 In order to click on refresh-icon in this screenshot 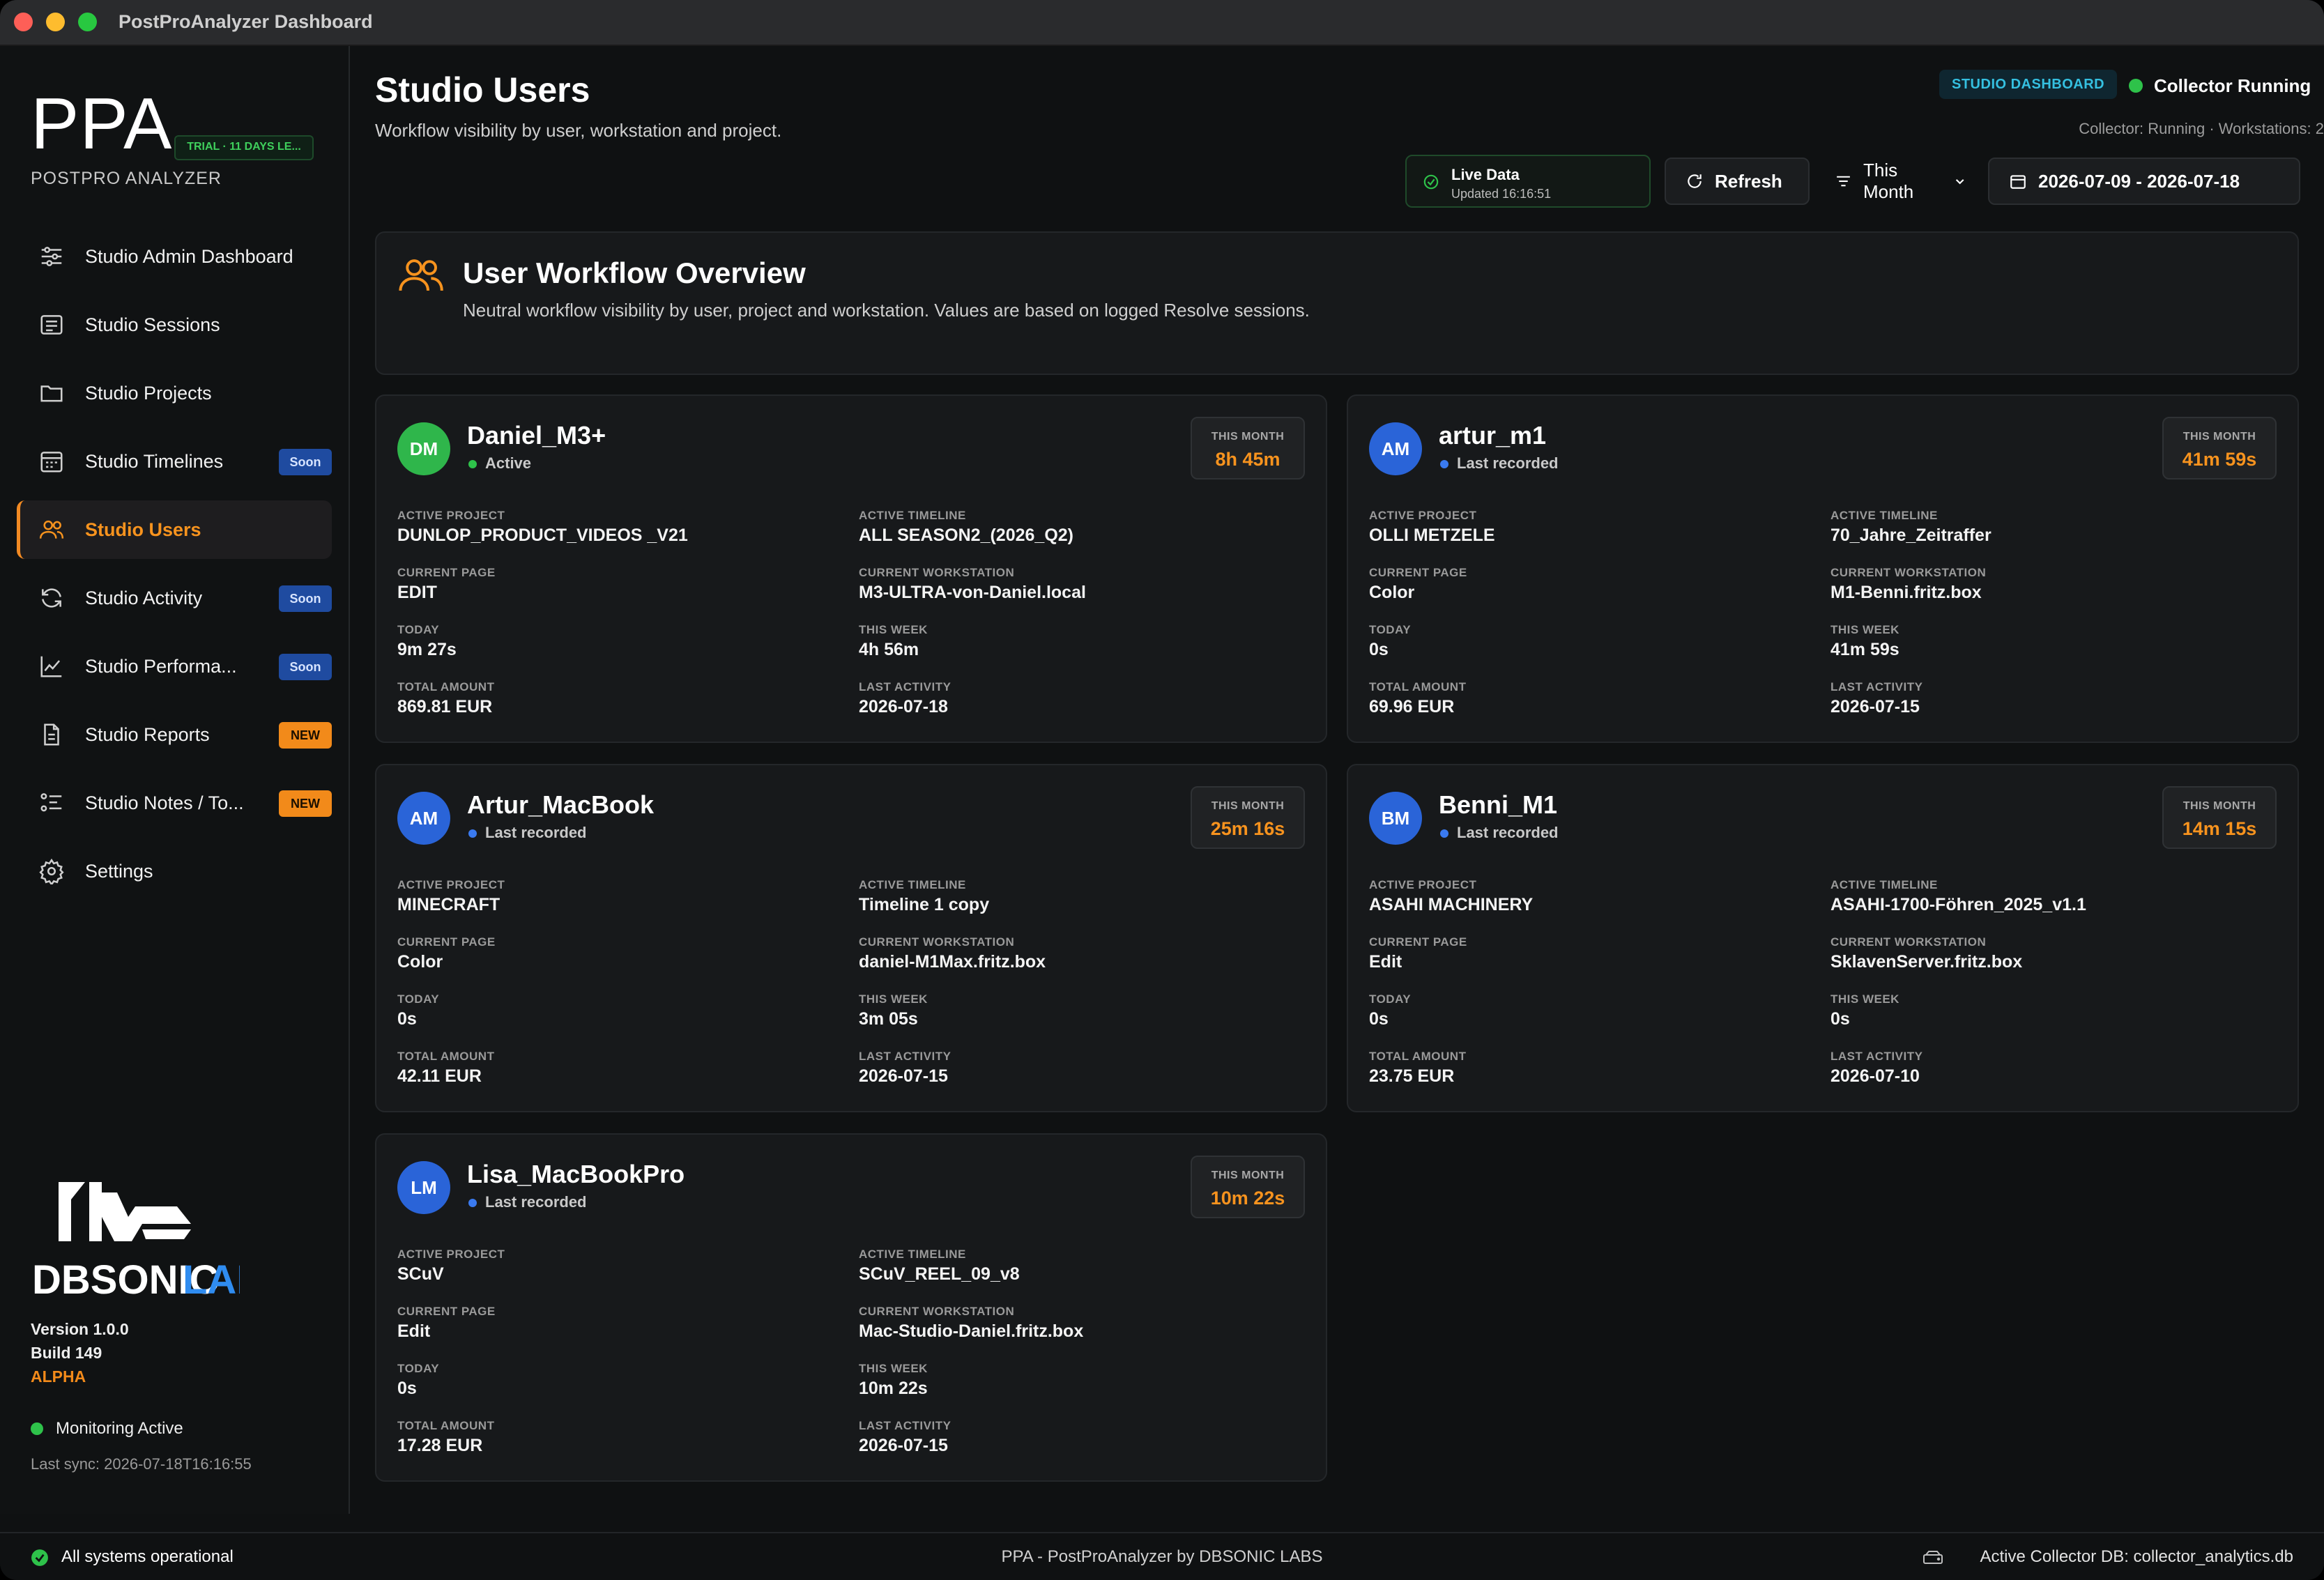, I will do `click(52, 598)`.